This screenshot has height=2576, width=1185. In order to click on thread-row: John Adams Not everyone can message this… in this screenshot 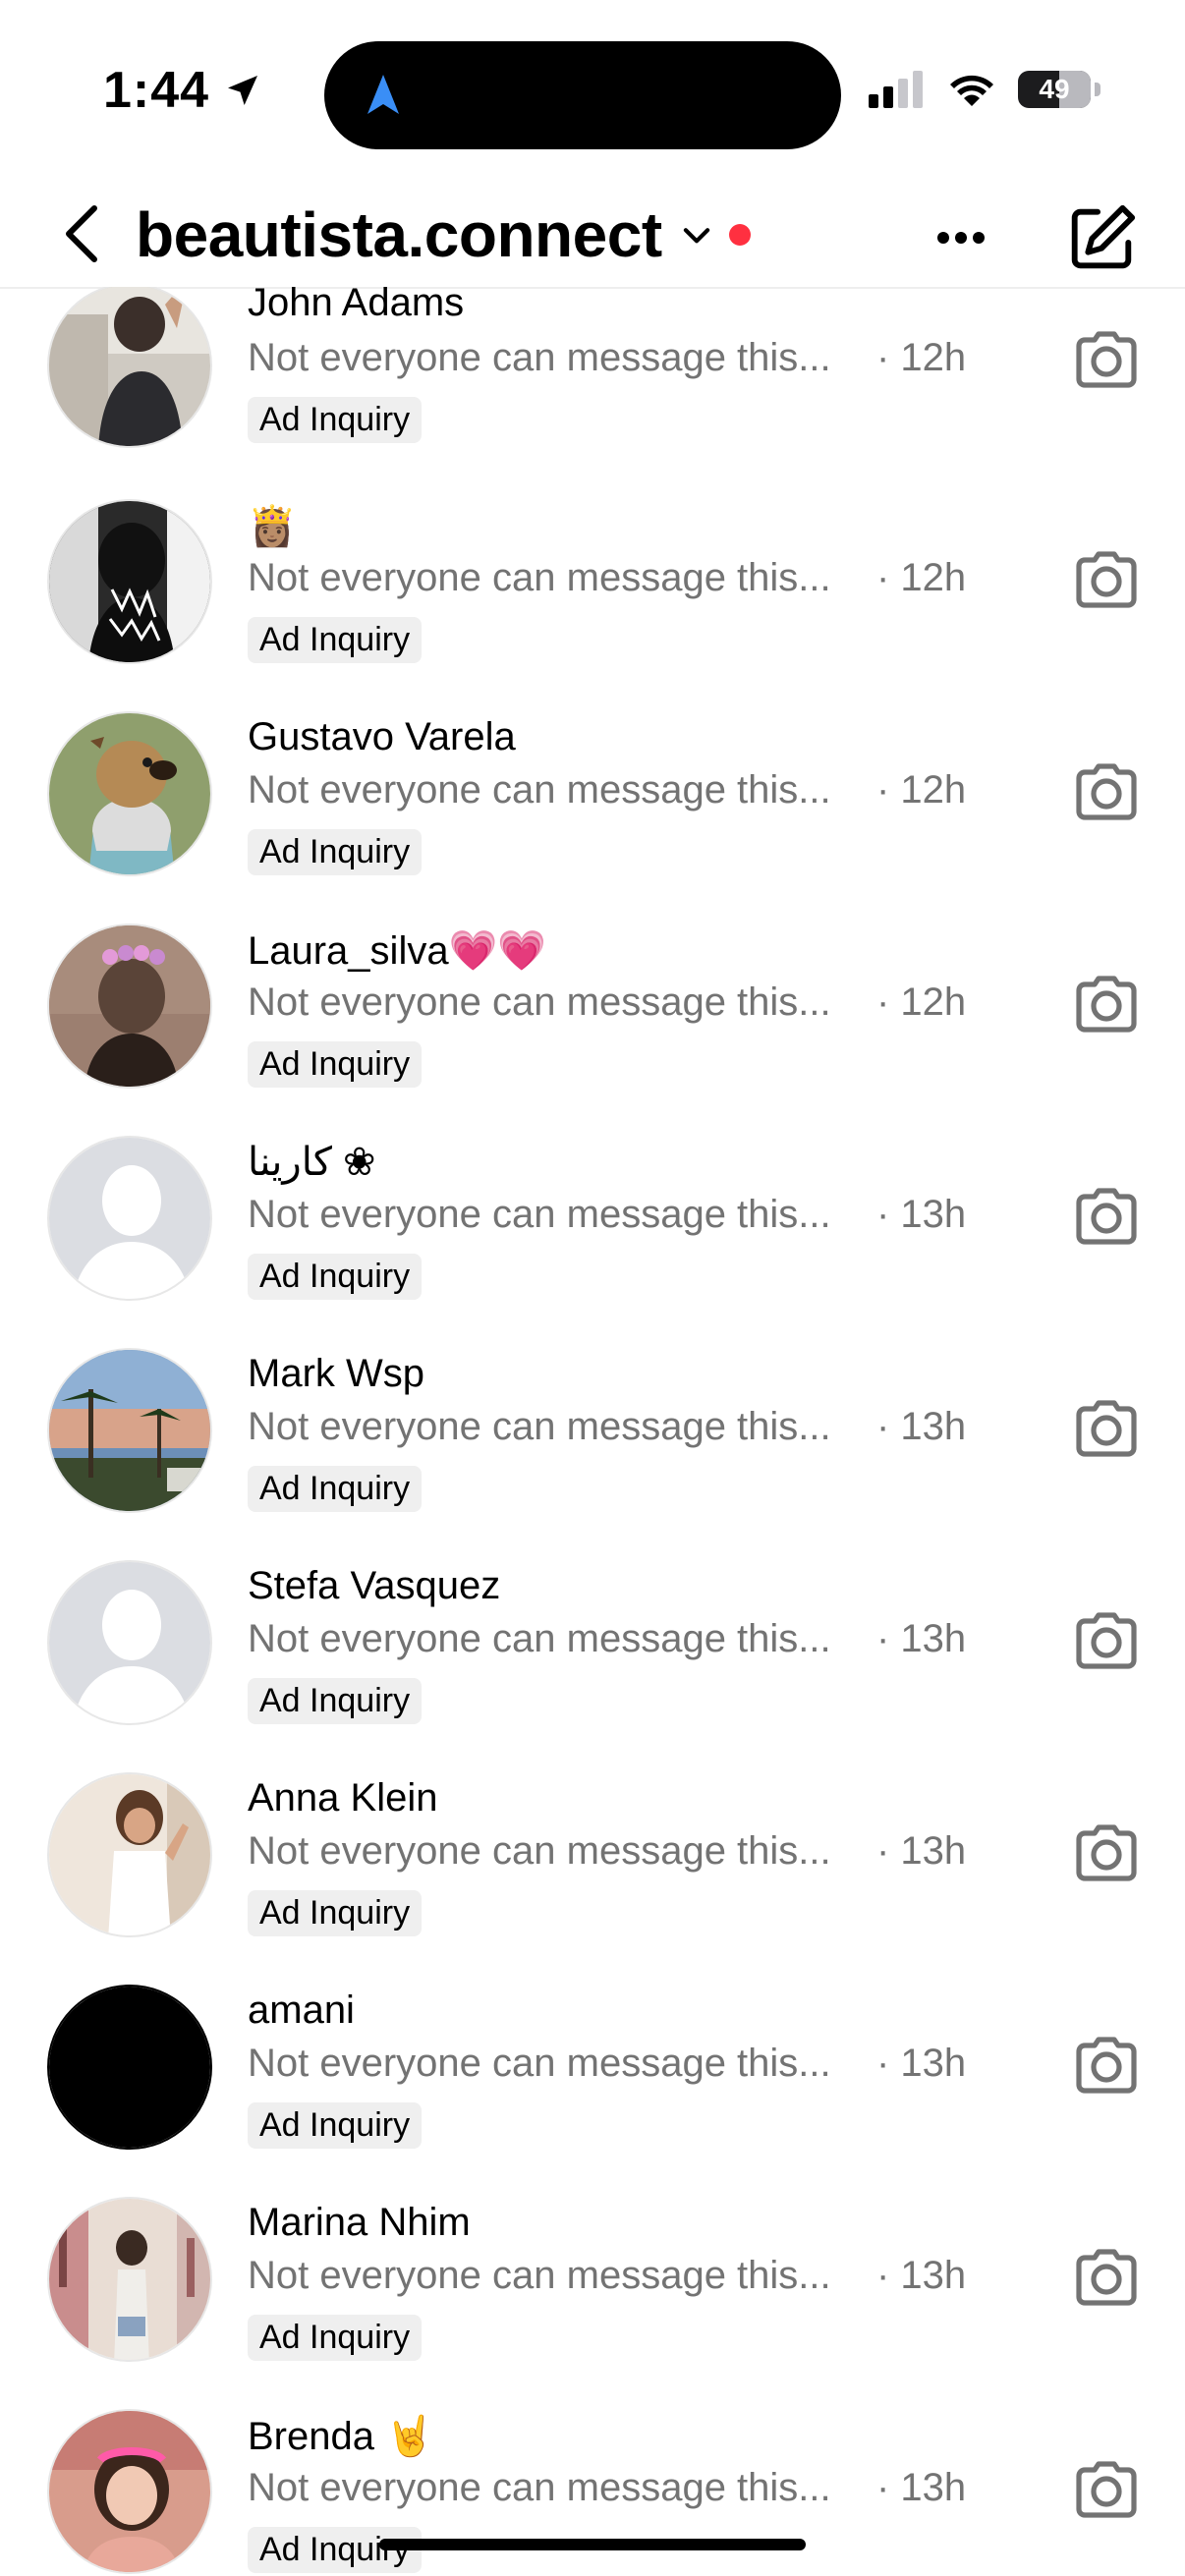, I will do `click(592, 393)`.